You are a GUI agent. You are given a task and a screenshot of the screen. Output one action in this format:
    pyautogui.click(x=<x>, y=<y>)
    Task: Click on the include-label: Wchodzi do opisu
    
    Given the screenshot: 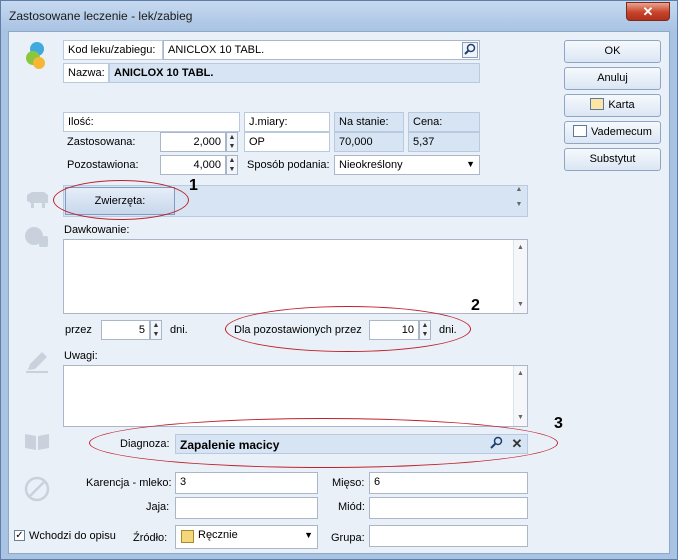 What is the action you would take?
    pyautogui.click(x=72, y=536)
    